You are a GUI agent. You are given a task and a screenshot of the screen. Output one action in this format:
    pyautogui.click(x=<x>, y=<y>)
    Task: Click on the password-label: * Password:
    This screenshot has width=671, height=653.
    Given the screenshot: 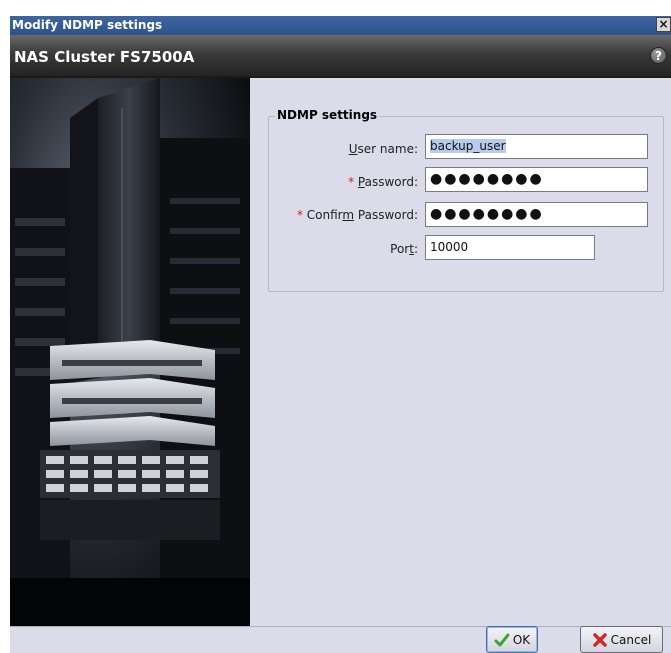 What is the action you would take?
    pyautogui.click(x=383, y=182)
    